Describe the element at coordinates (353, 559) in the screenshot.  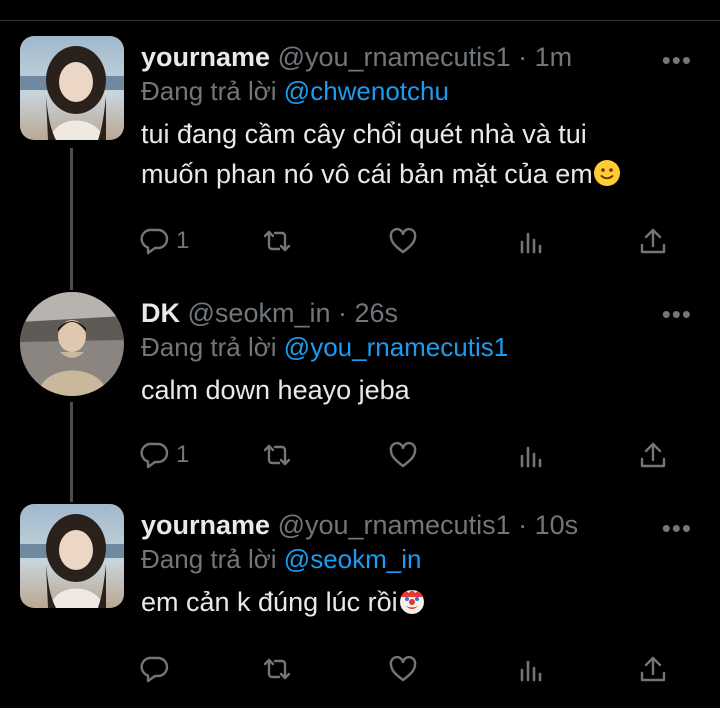
I see `reply-mention: @seokm_in` at that location.